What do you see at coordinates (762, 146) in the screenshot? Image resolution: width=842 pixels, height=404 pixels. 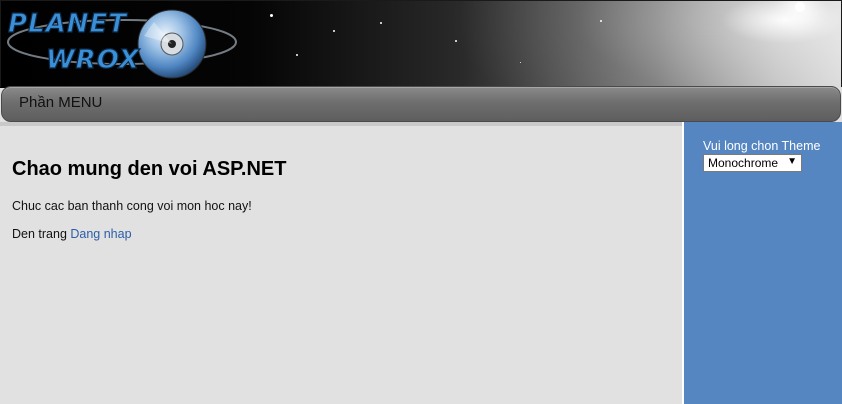 I see `theme-label: Vui long chon Theme` at bounding box center [762, 146].